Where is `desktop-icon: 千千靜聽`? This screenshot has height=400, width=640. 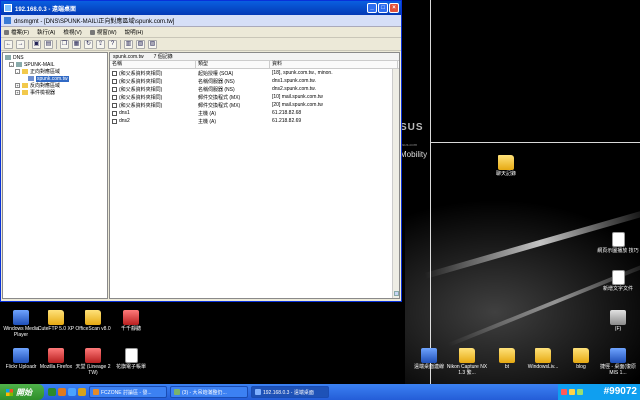
desktop-icon: 千千靜聽 is located at coordinates (131, 321).